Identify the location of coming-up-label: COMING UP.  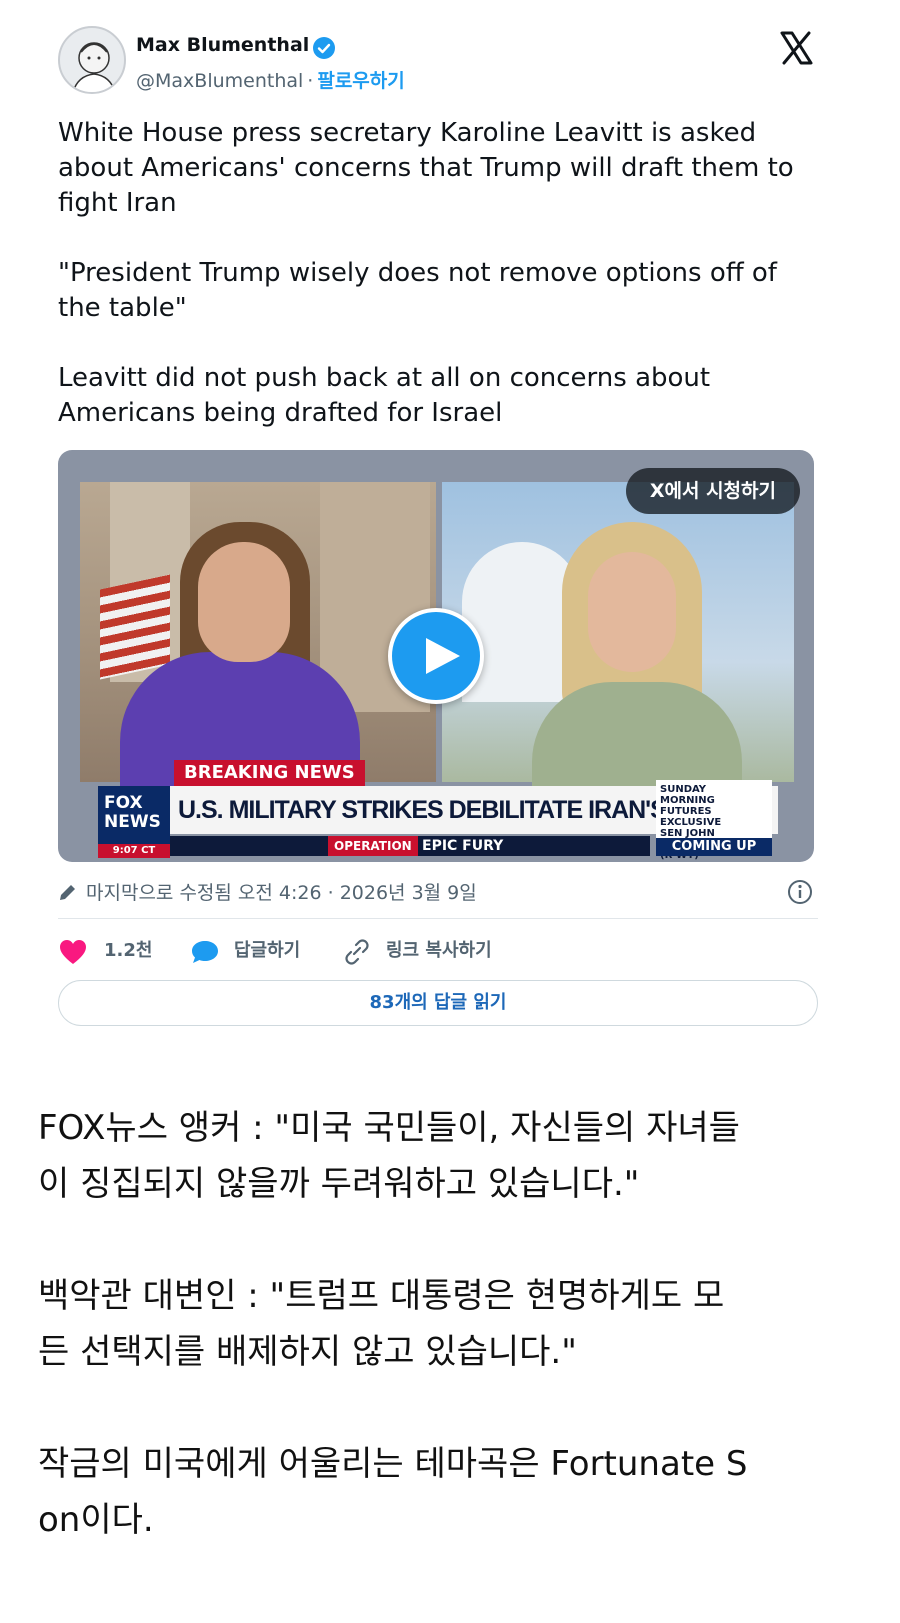
(714, 847).